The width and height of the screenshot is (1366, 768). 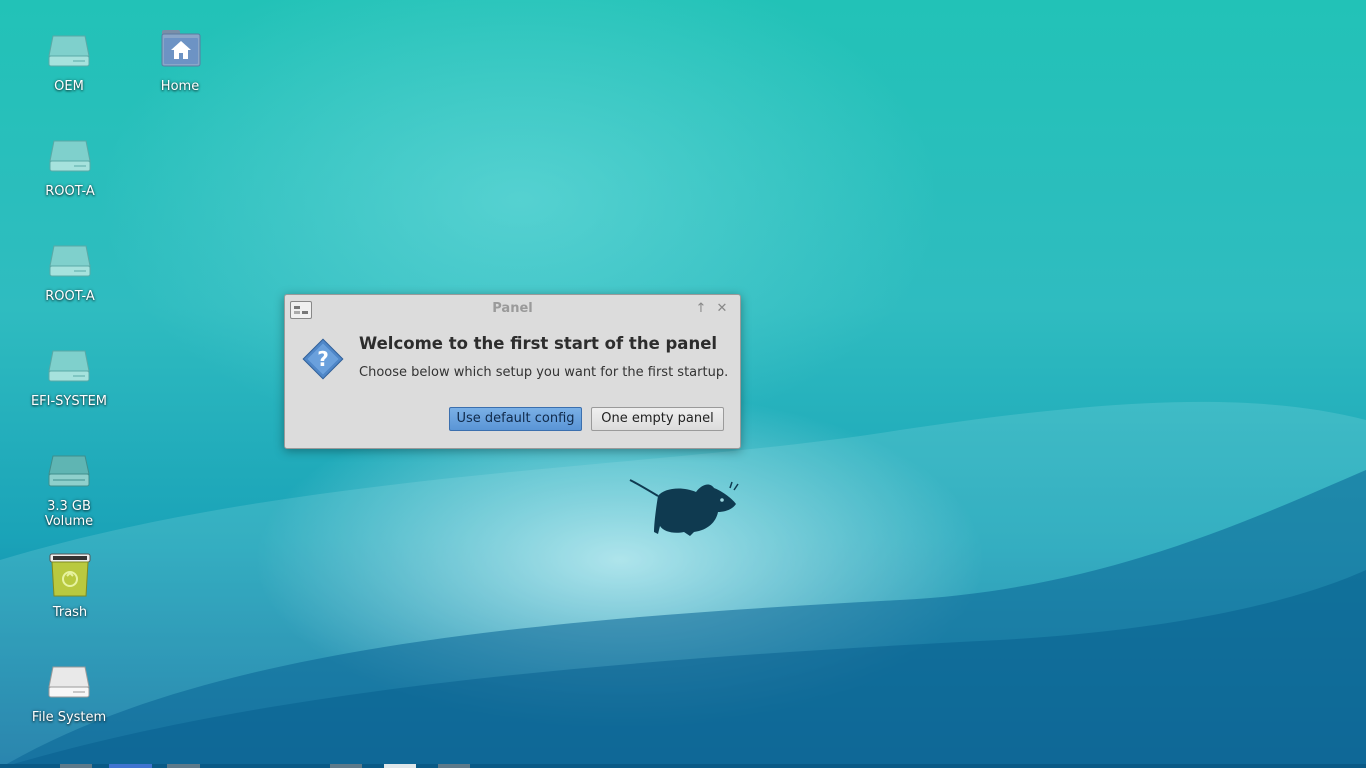 What do you see at coordinates (70, 612) in the screenshot?
I see `desktop-icon-label: Trash` at bounding box center [70, 612].